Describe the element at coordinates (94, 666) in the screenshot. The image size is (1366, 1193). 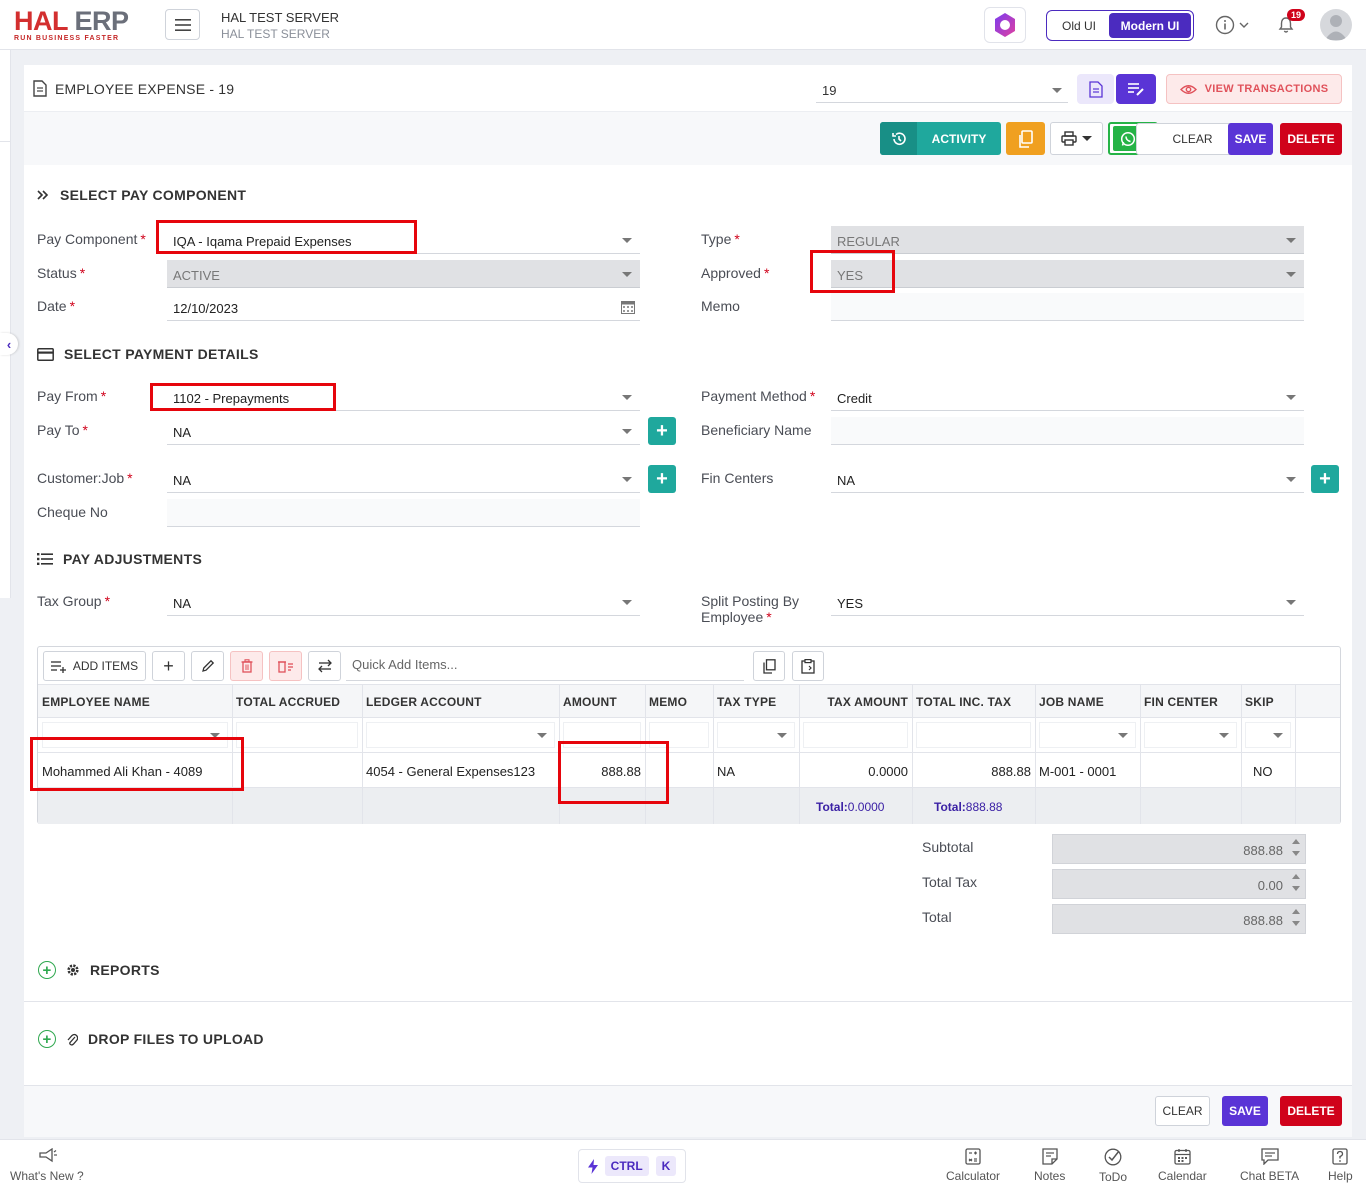
I see `add-items-button: ADD ITEMS` at that location.